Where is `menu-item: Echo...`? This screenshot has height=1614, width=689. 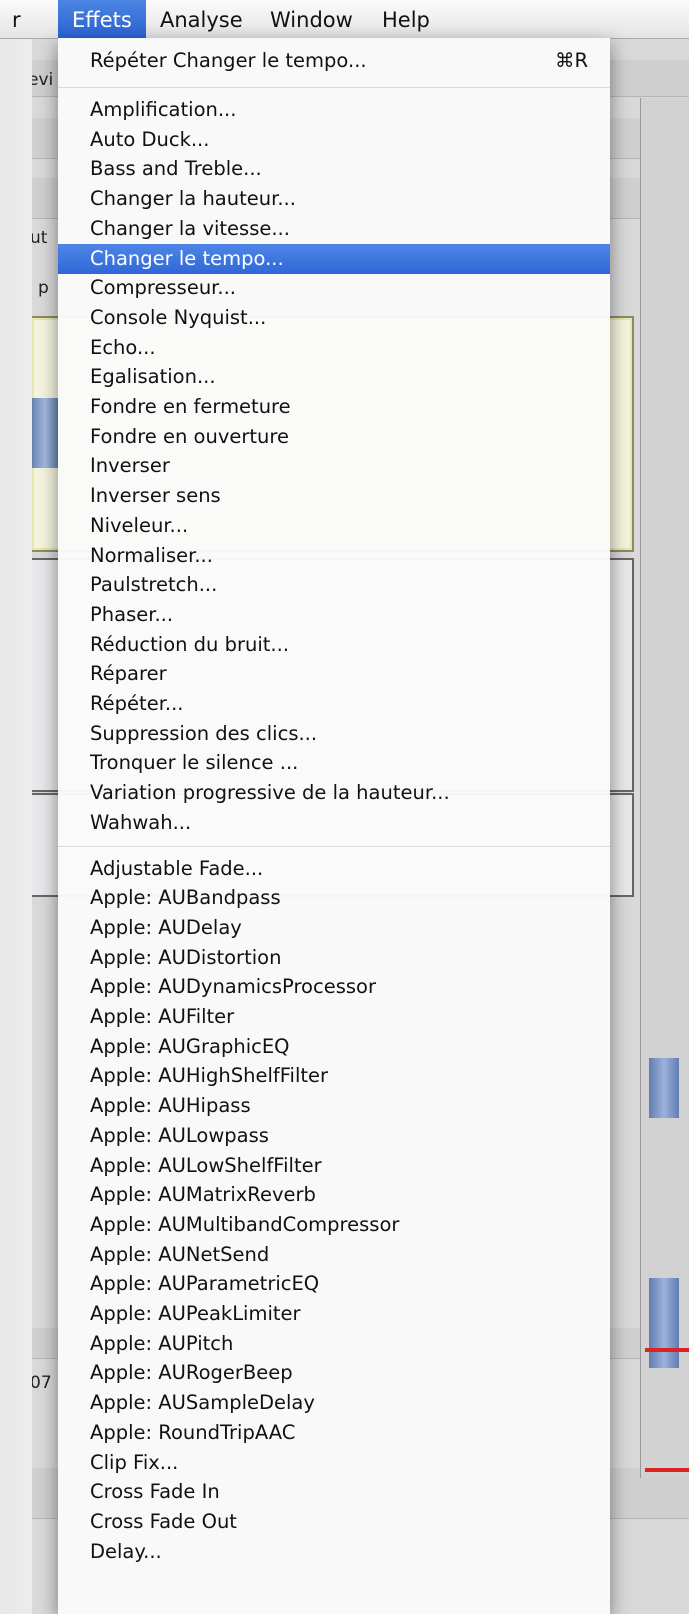 menu-item: Echo... is located at coordinates (334, 348).